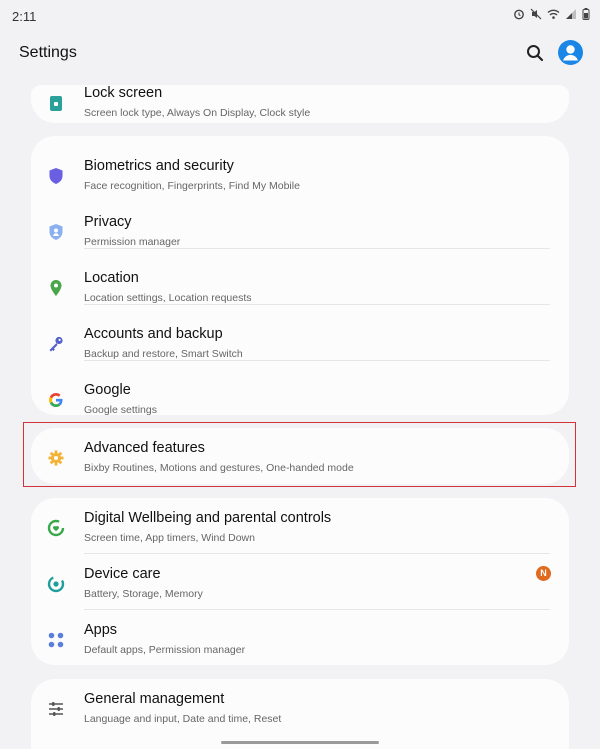 This screenshot has width=600, height=749. I want to click on apps-grid-icon, so click(56, 640).